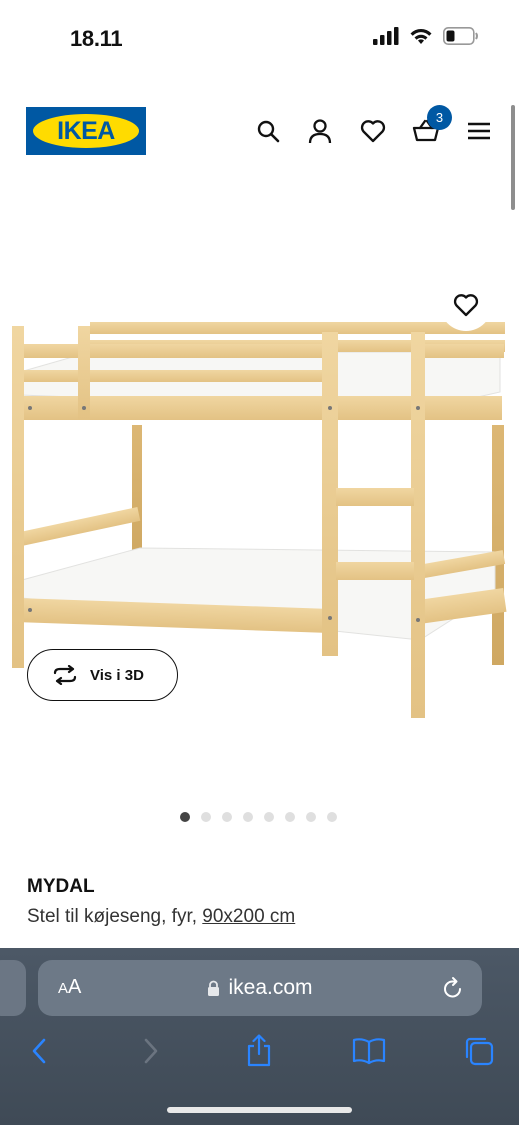  What do you see at coordinates (461, 38) in the screenshot?
I see `battery-icon` at bounding box center [461, 38].